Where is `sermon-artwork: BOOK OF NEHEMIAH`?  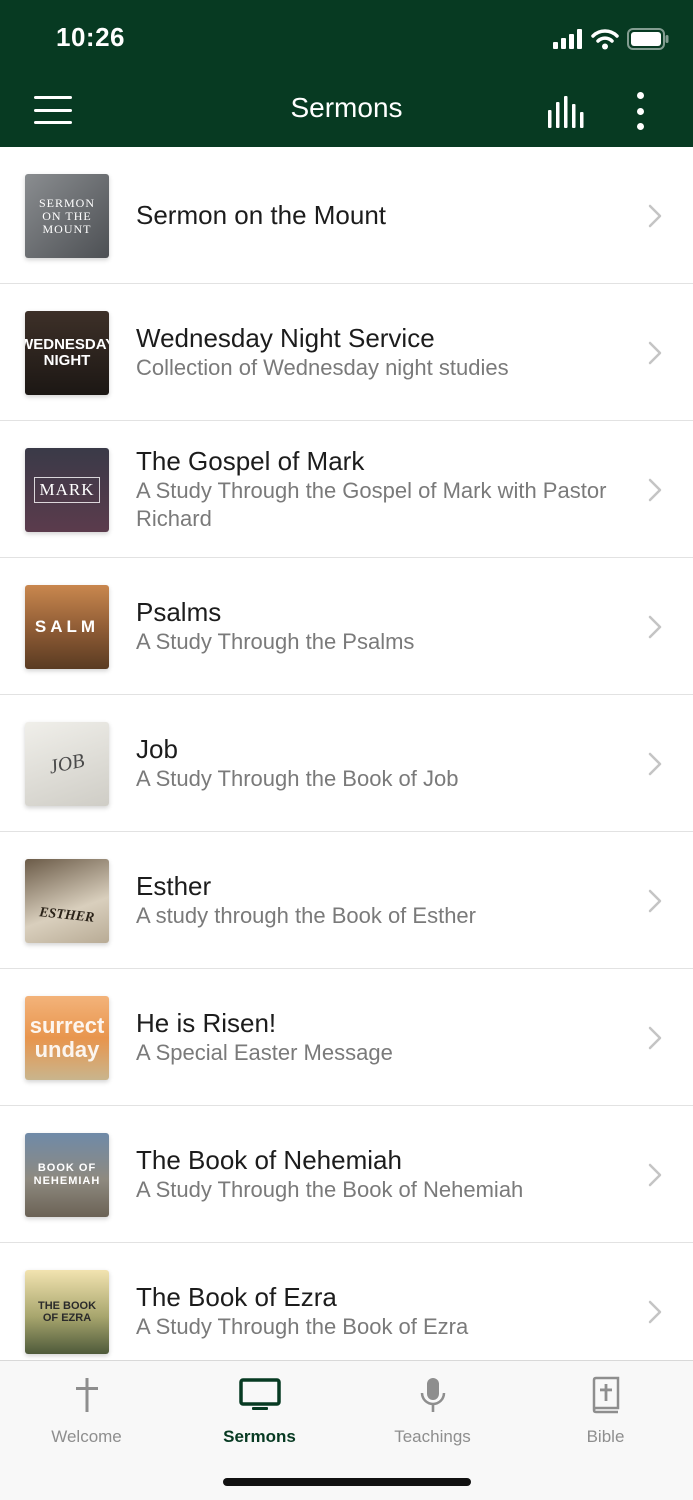 sermon-artwork: BOOK OF NEHEMIAH is located at coordinates (67, 1175).